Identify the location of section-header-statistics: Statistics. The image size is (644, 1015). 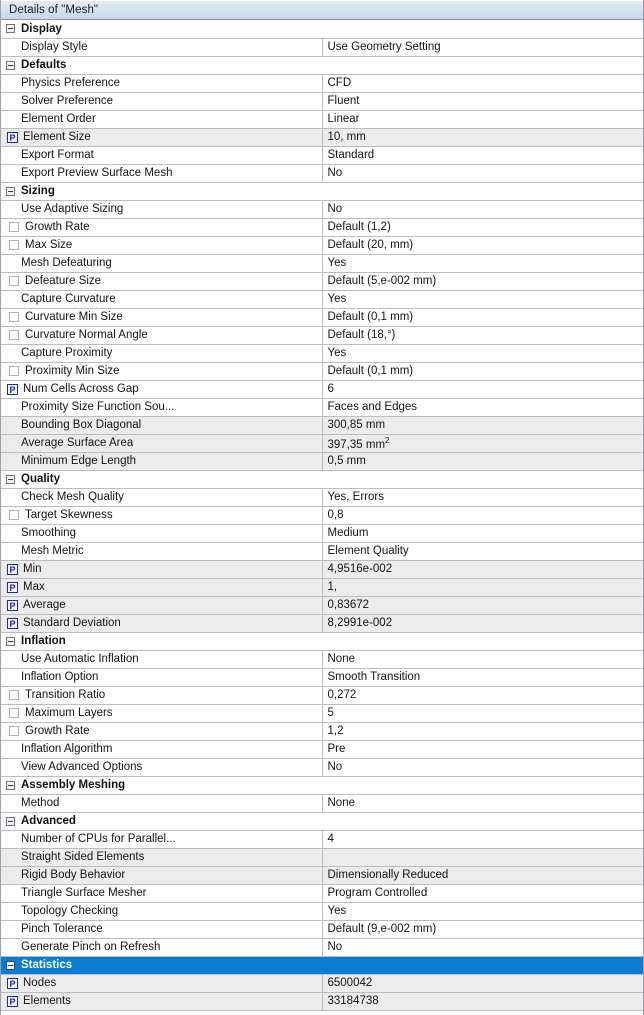
(322, 965).